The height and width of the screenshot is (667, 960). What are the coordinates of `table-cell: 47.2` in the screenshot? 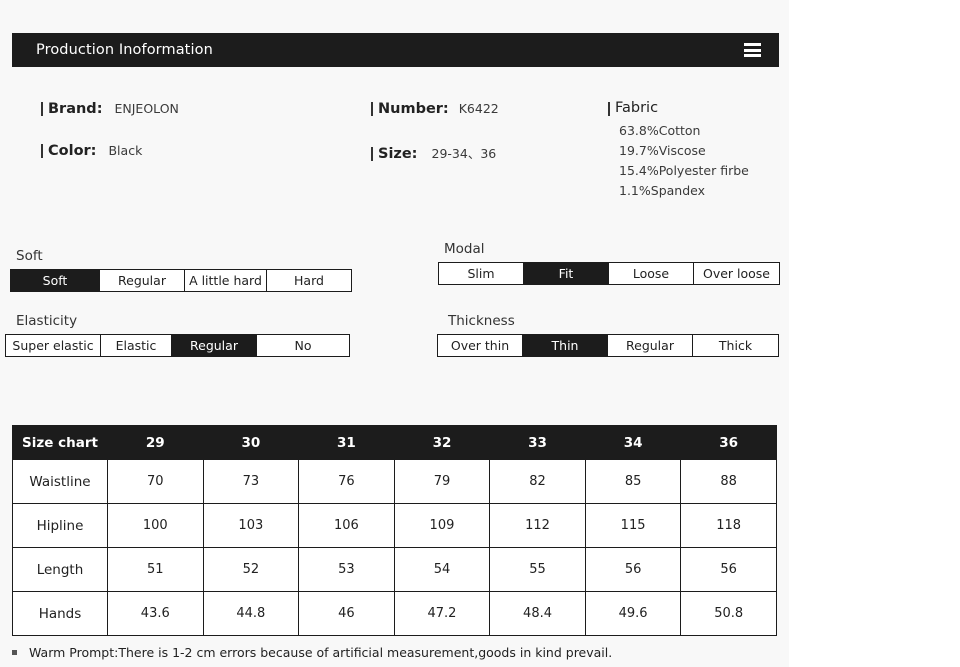 It's located at (442, 613).